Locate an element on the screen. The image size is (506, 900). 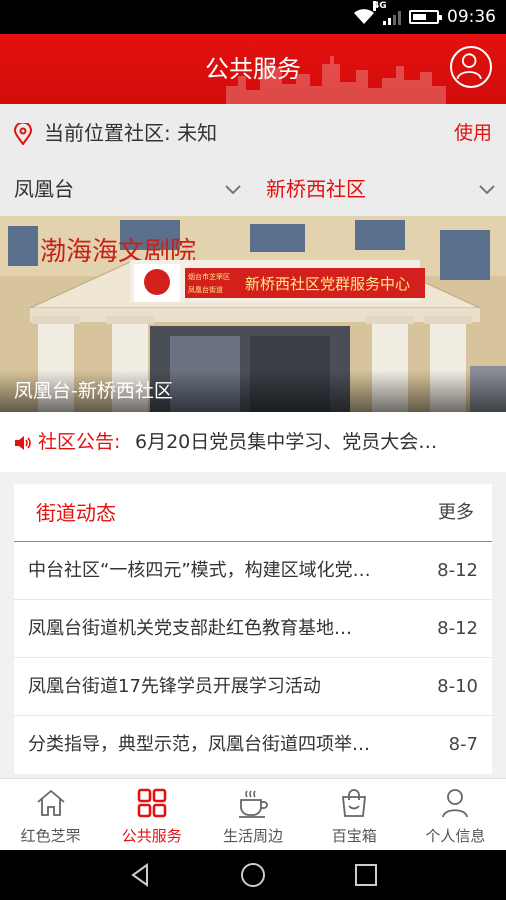
street-dropdown: 凤凰台 is located at coordinates (128, 189).